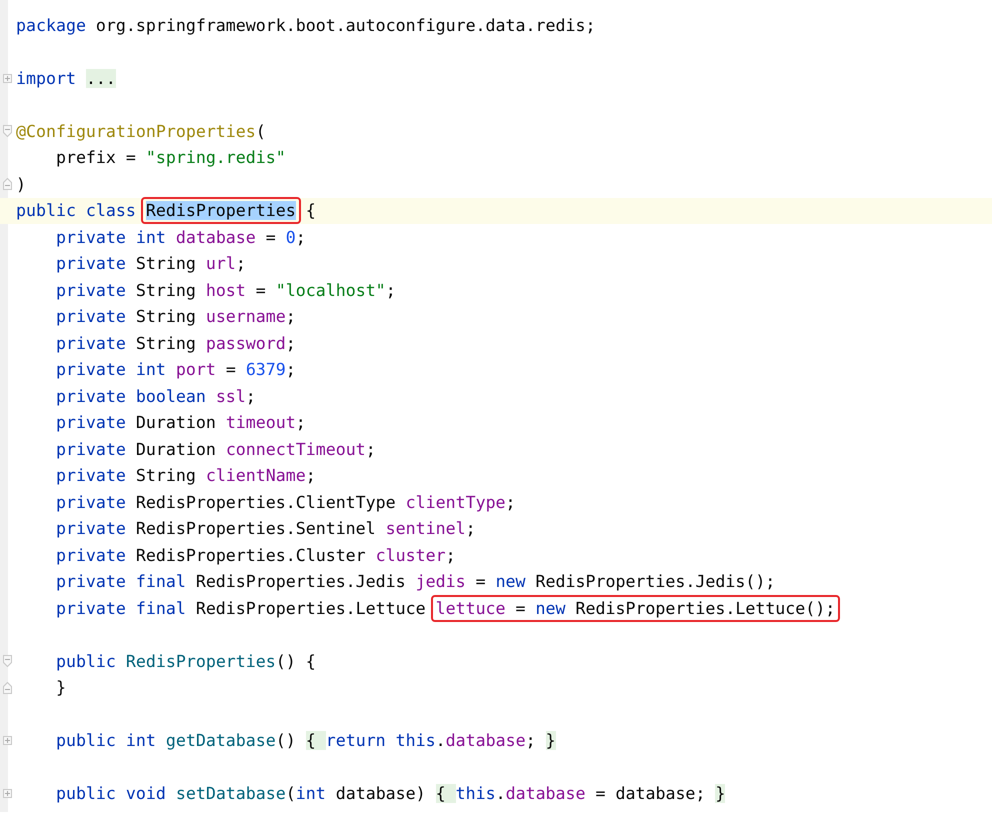  What do you see at coordinates (150, 264) in the screenshot?
I see `code-line: private String url;` at bounding box center [150, 264].